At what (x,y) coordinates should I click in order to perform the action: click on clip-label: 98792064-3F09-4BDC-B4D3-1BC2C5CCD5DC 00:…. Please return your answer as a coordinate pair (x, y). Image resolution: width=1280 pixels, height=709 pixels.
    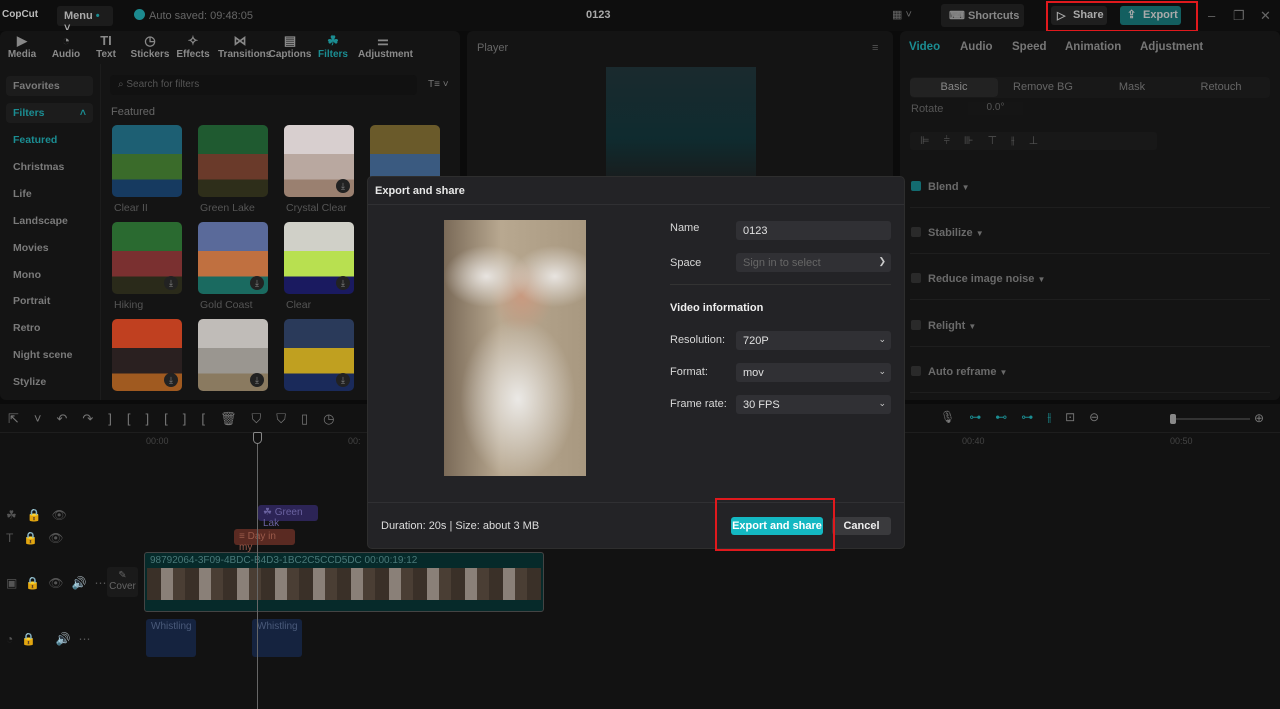
    Looking at the image, I should click on (284, 560).